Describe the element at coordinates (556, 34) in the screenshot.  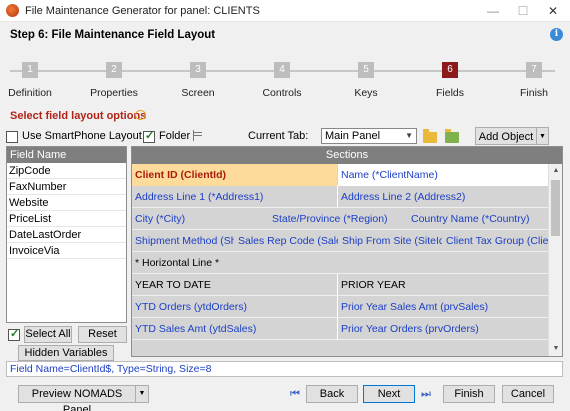
I see `info-icon: i` at that location.